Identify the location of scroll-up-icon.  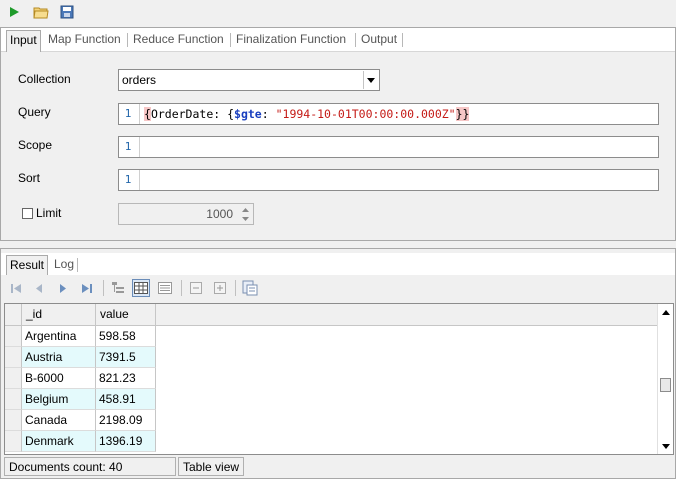
(665, 312).